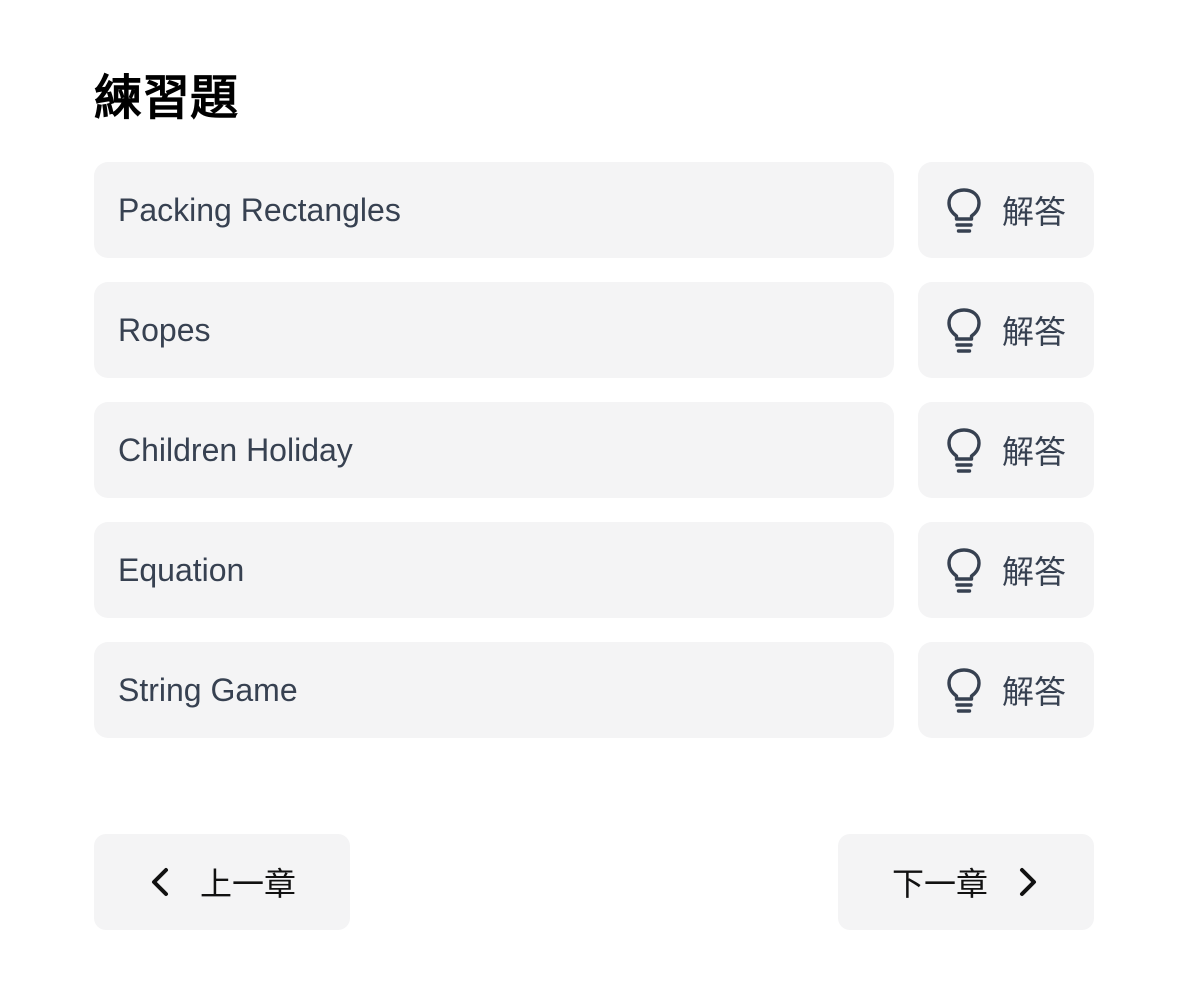  I want to click on exercise-row: Packing Rectangles 解答, so click(594, 210).